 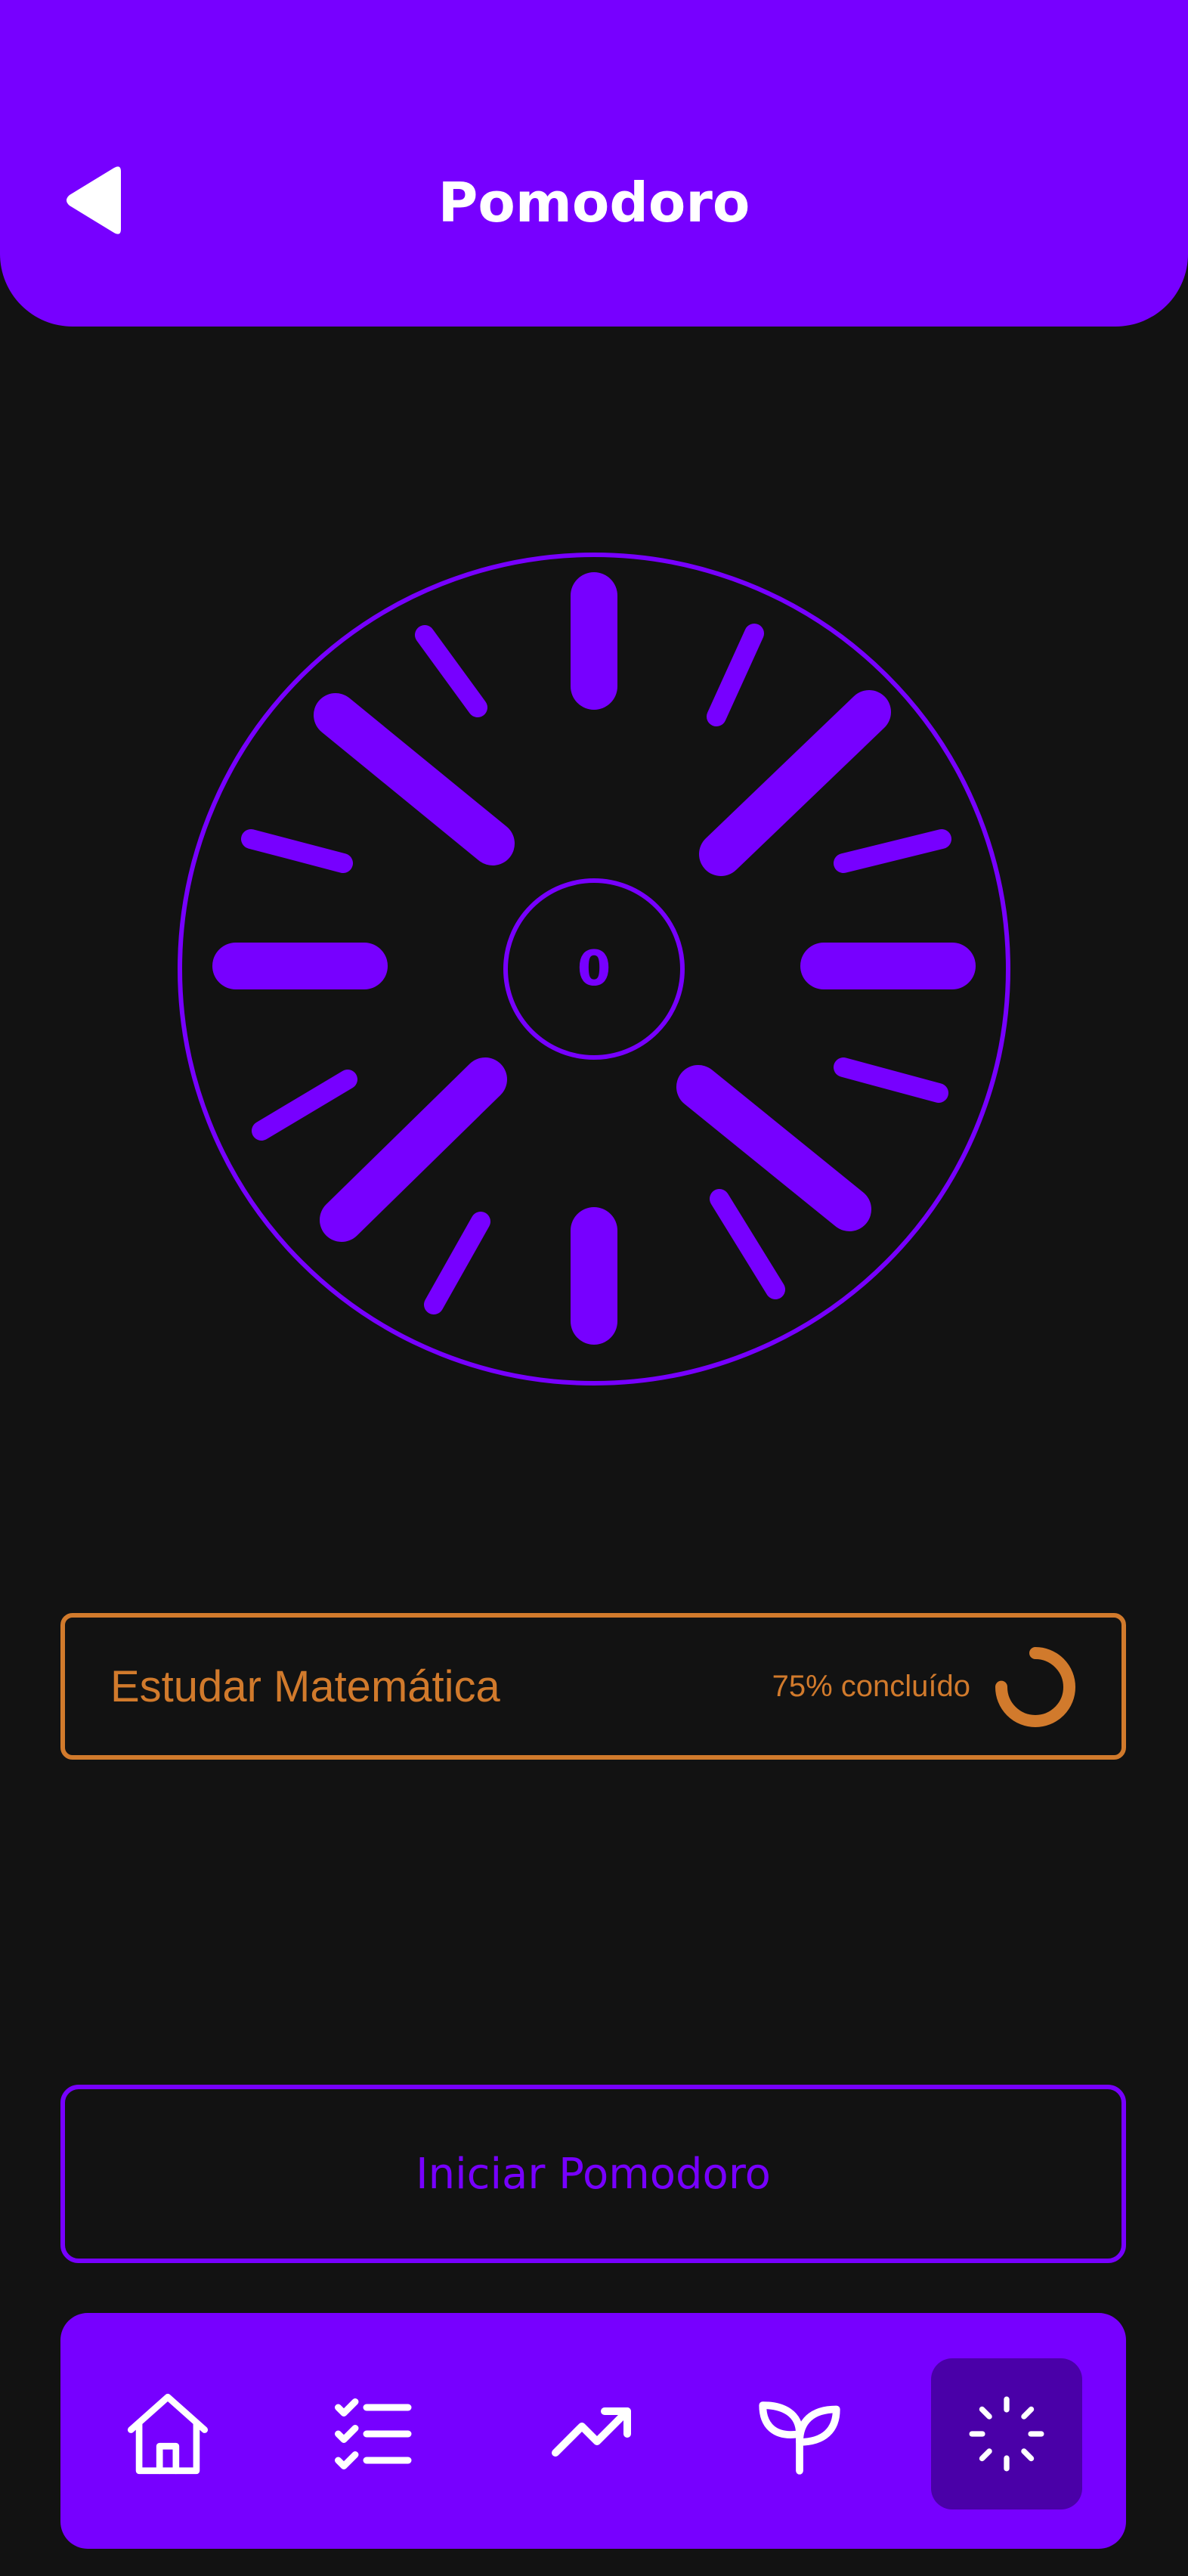 I want to click on progress-ring-icon, so click(x=1035, y=1687).